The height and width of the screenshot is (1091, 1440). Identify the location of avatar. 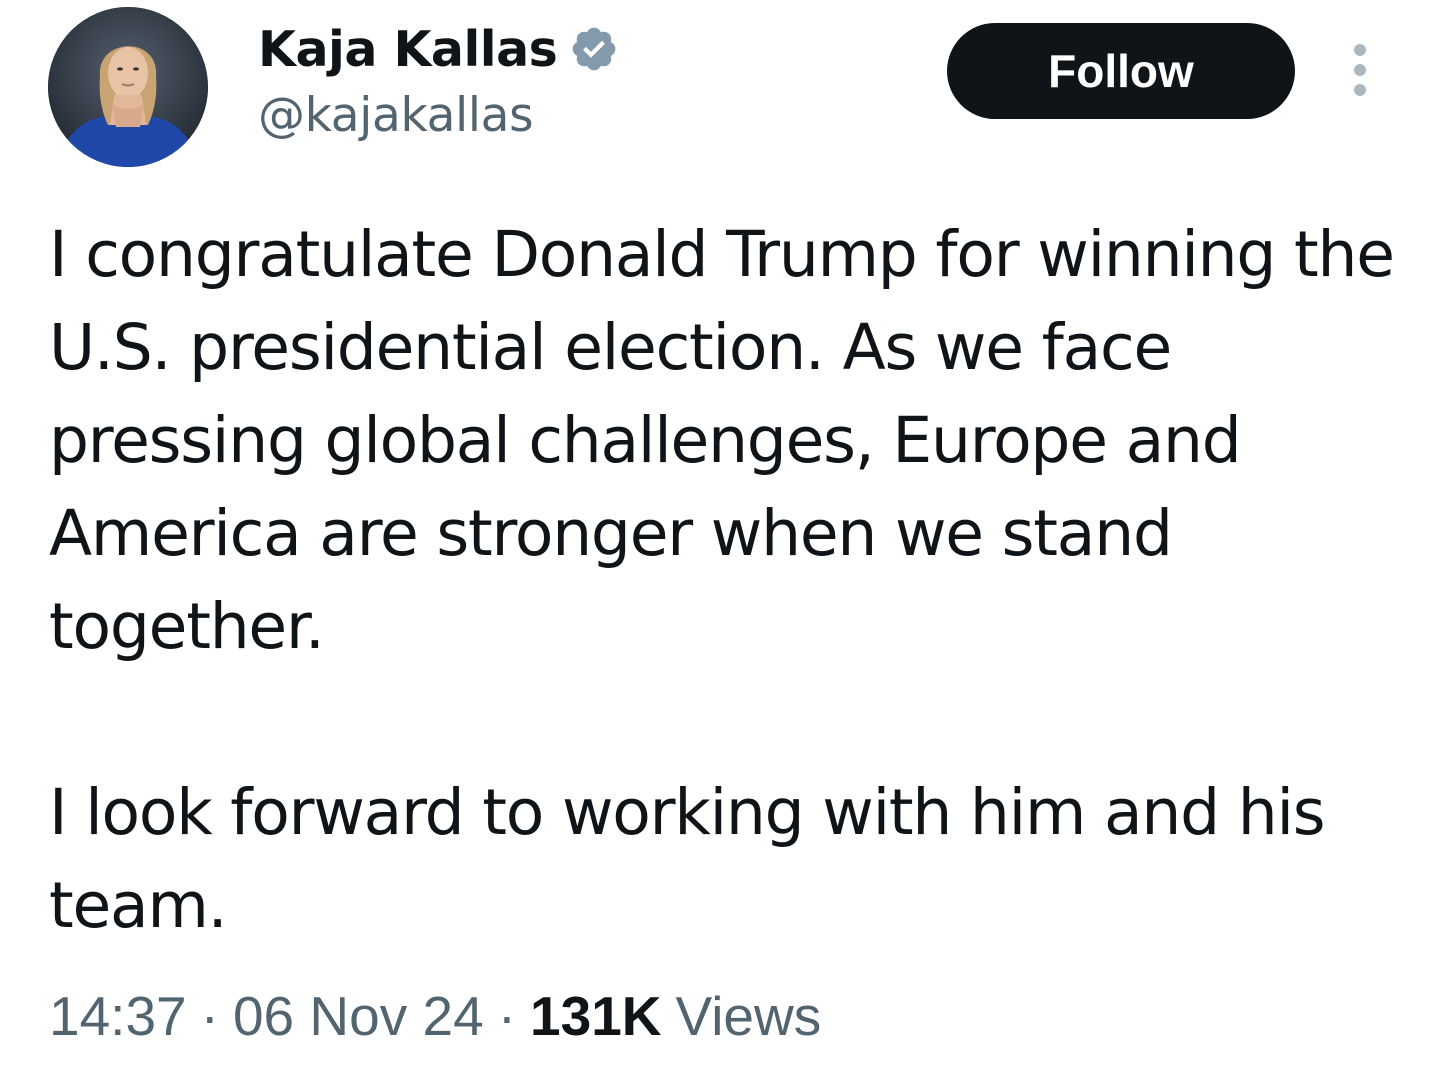
(128, 87).